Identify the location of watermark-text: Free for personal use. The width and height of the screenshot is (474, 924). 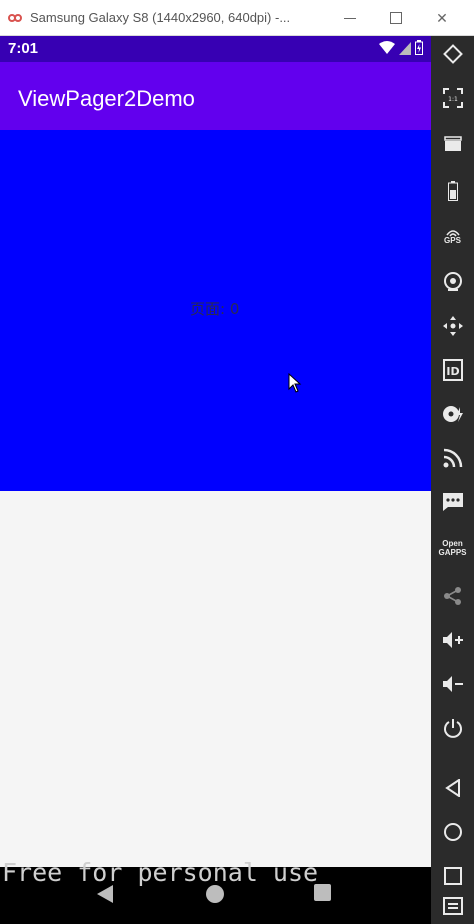
(160, 872).